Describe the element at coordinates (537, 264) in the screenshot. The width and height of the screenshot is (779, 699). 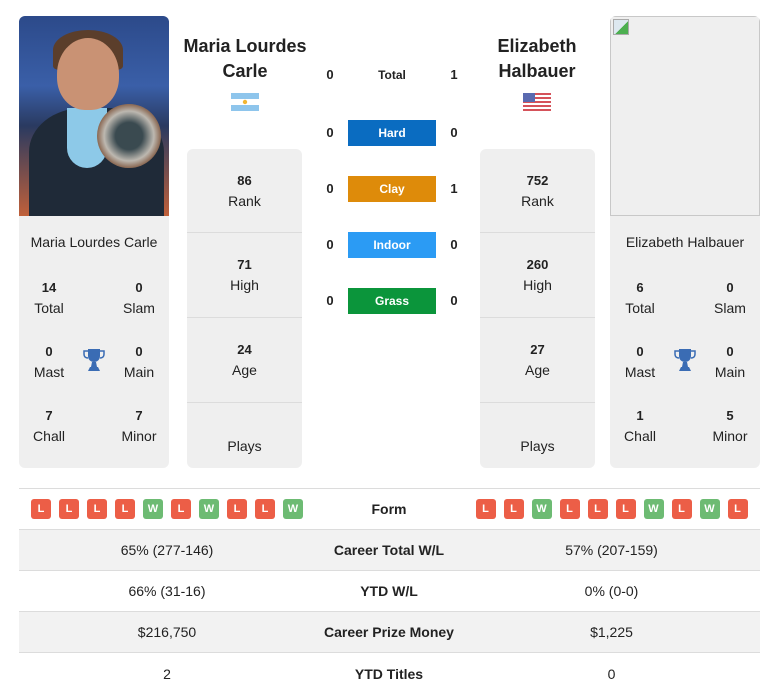
I see `high-value: 260` at that location.